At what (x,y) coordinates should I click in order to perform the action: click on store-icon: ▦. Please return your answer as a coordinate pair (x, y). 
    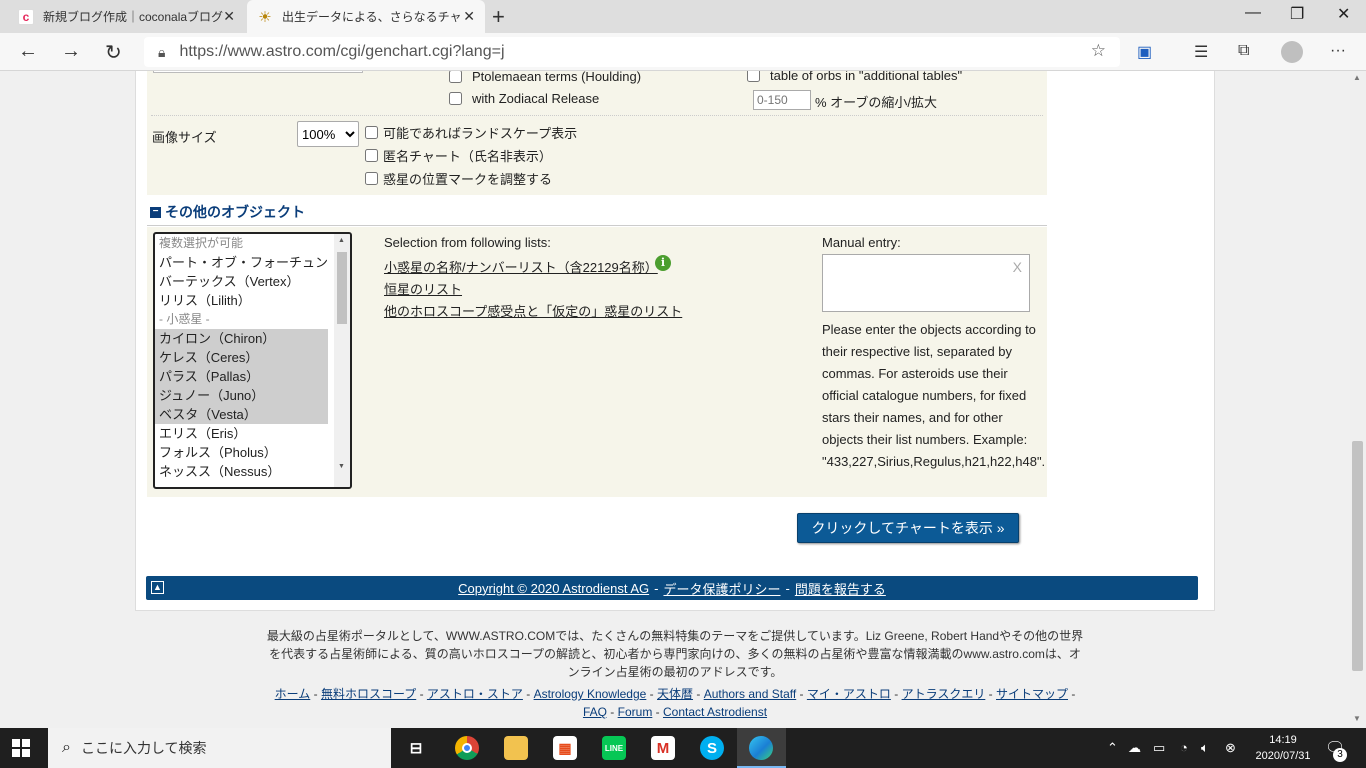
    Looking at the image, I should click on (565, 748).